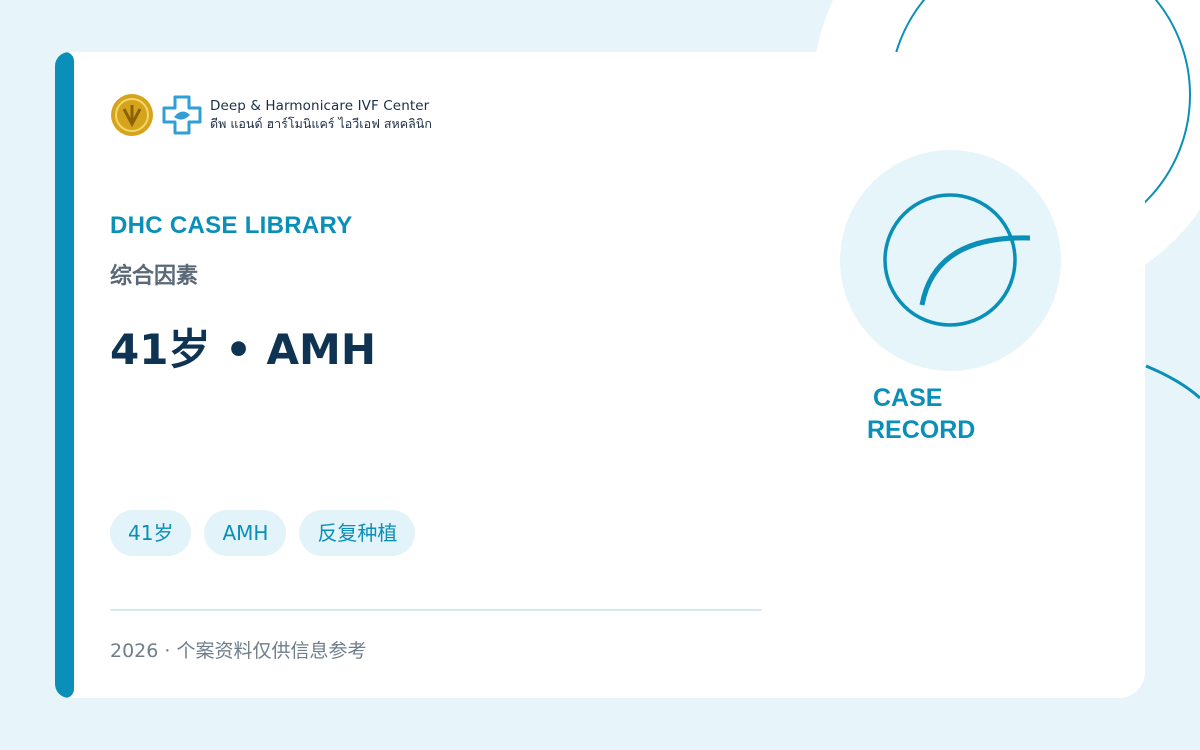 The image size is (1200, 750). What do you see at coordinates (238, 651) in the screenshot?
I see `footer-note: 2026 · 个案资料仅供信息参考` at bounding box center [238, 651].